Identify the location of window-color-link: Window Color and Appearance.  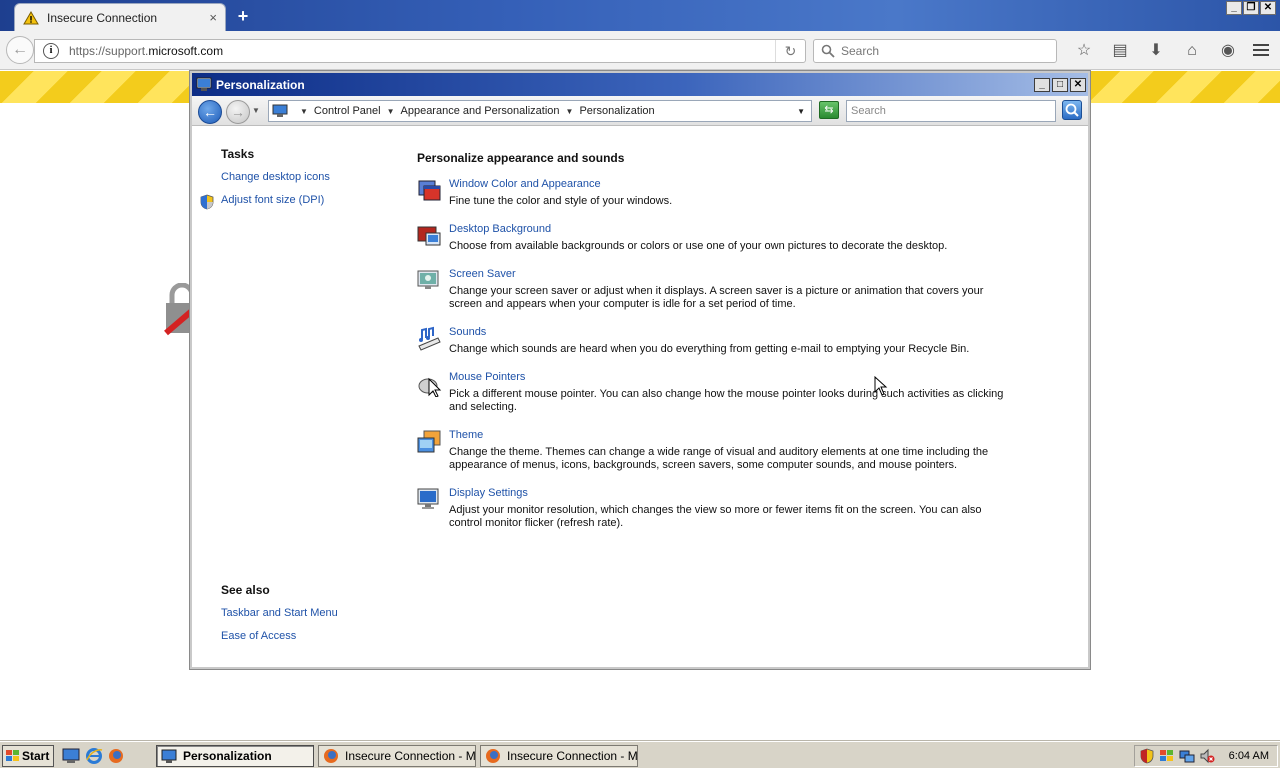
(525, 184).